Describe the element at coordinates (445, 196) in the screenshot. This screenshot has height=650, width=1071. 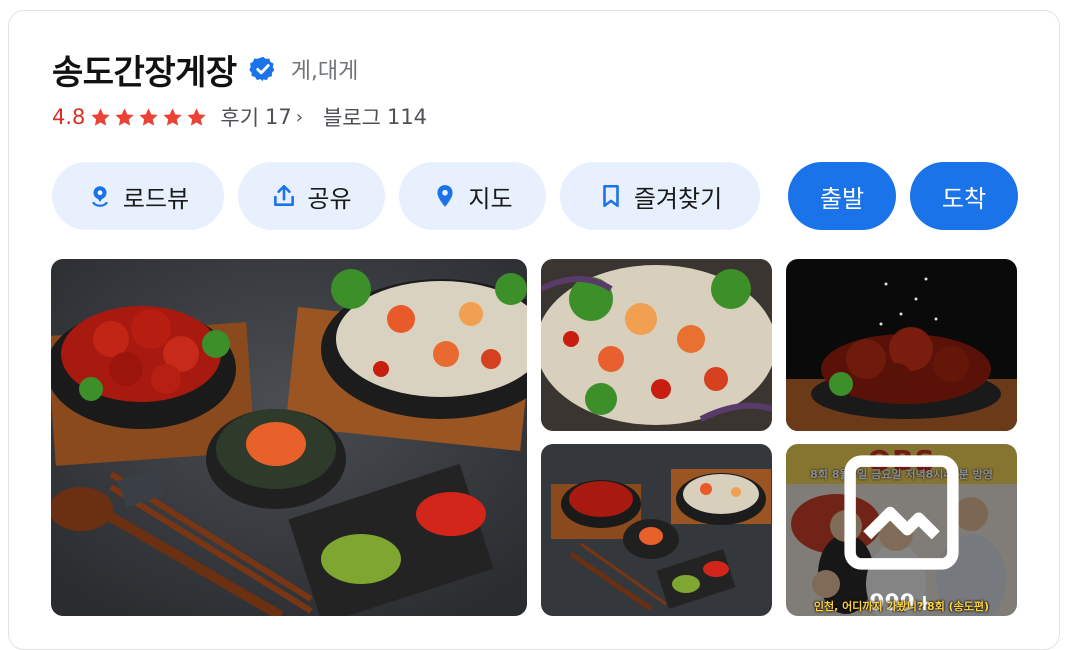
I see `map-pin-icon` at that location.